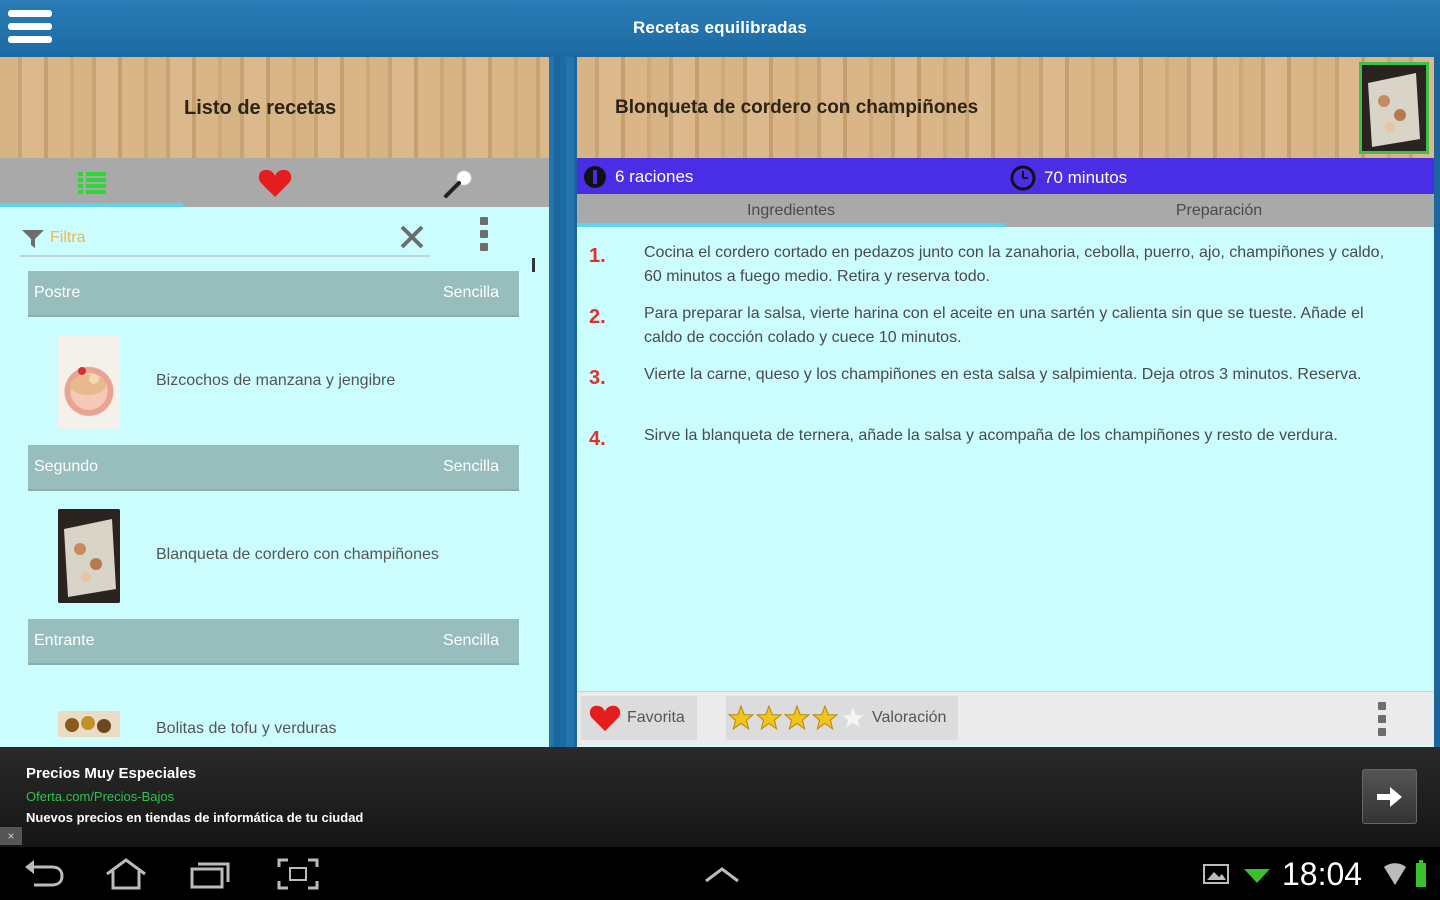 The height and width of the screenshot is (900, 1440). I want to click on ad-url: Oferta.com/Precios-Bajos, so click(100, 796).